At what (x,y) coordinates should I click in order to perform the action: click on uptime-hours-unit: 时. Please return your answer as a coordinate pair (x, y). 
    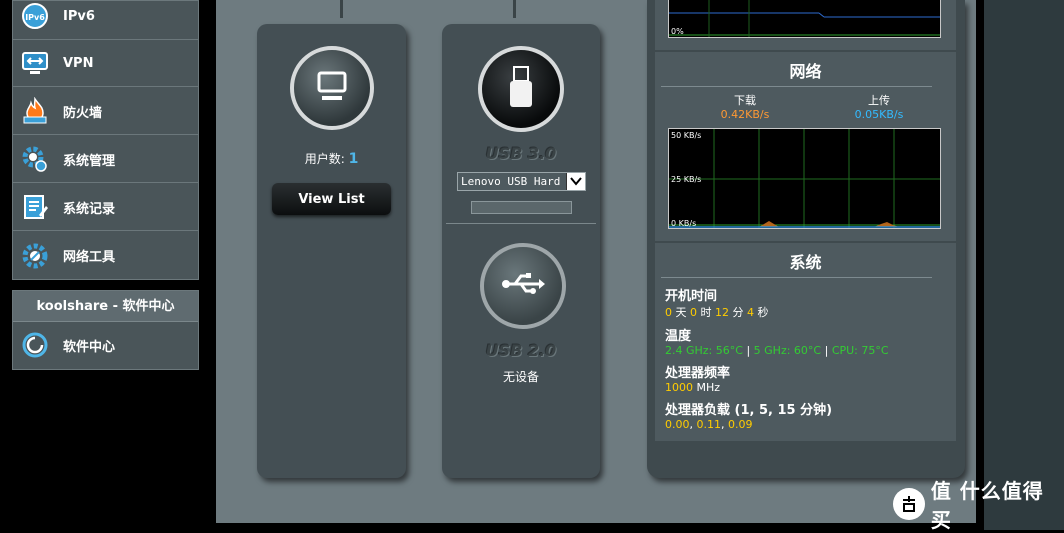
    Looking at the image, I should click on (706, 312).